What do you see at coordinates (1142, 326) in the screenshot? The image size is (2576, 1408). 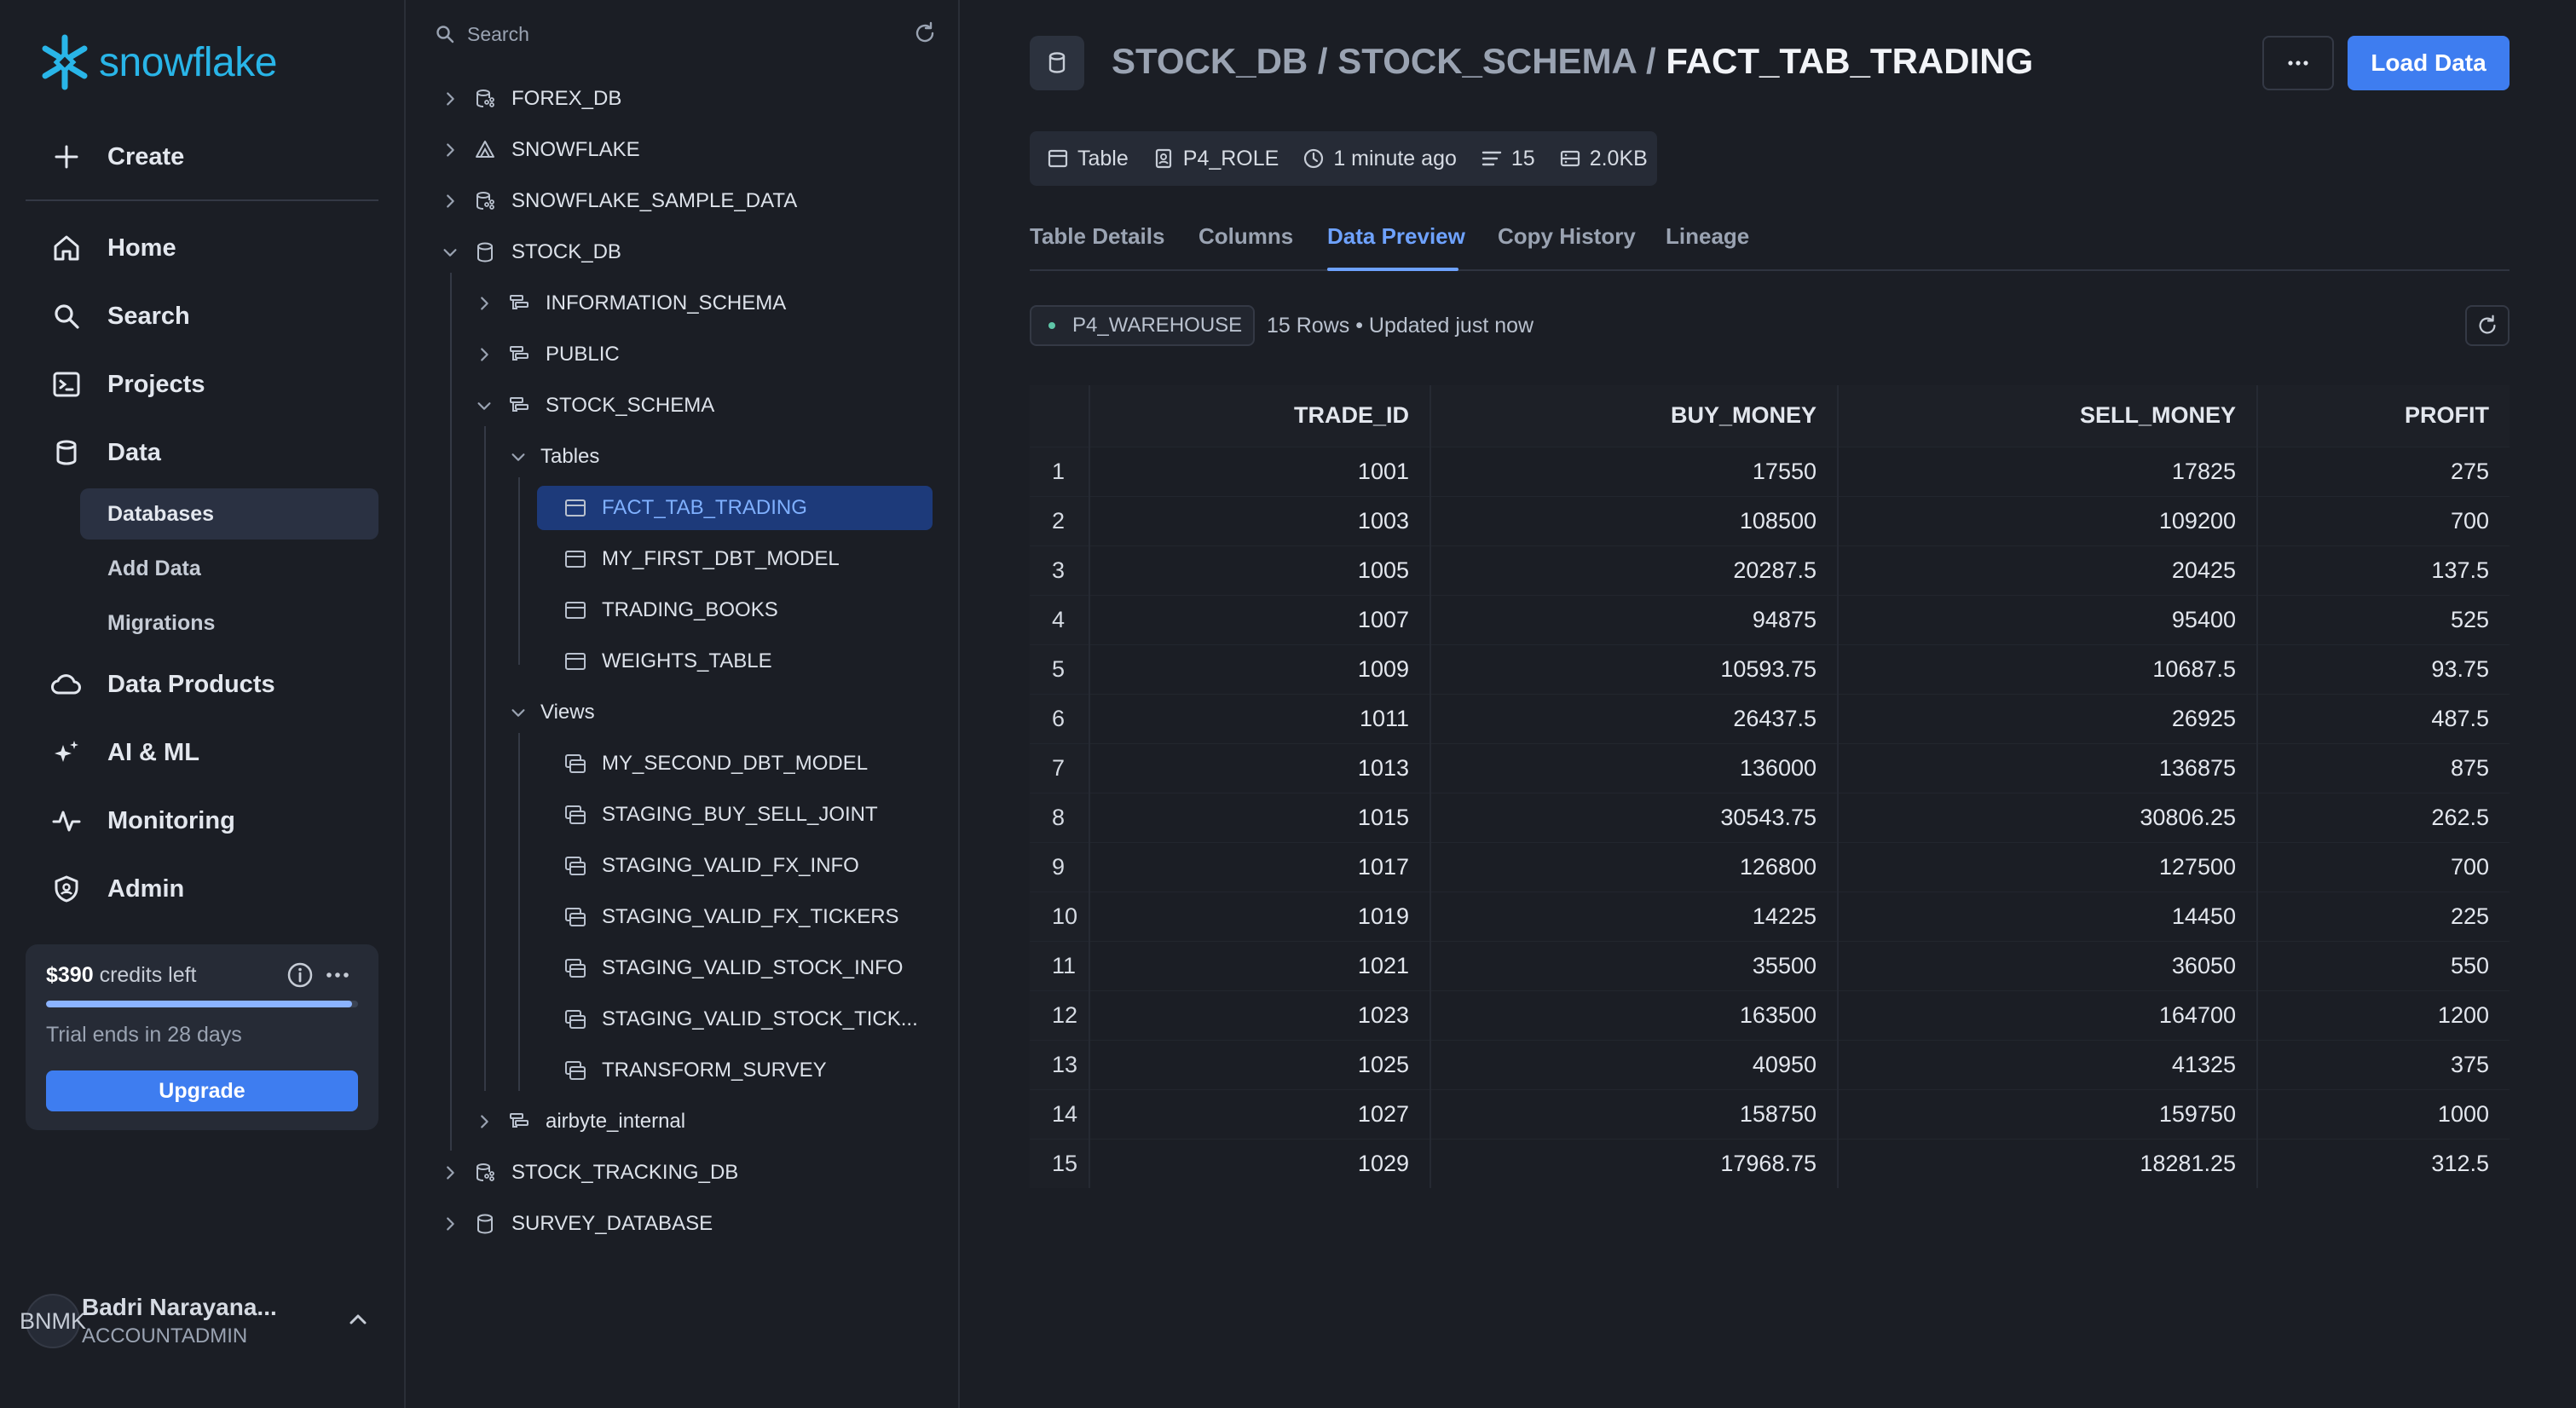 I see `warehouse-chip: P4_WAREHOUSE` at bounding box center [1142, 326].